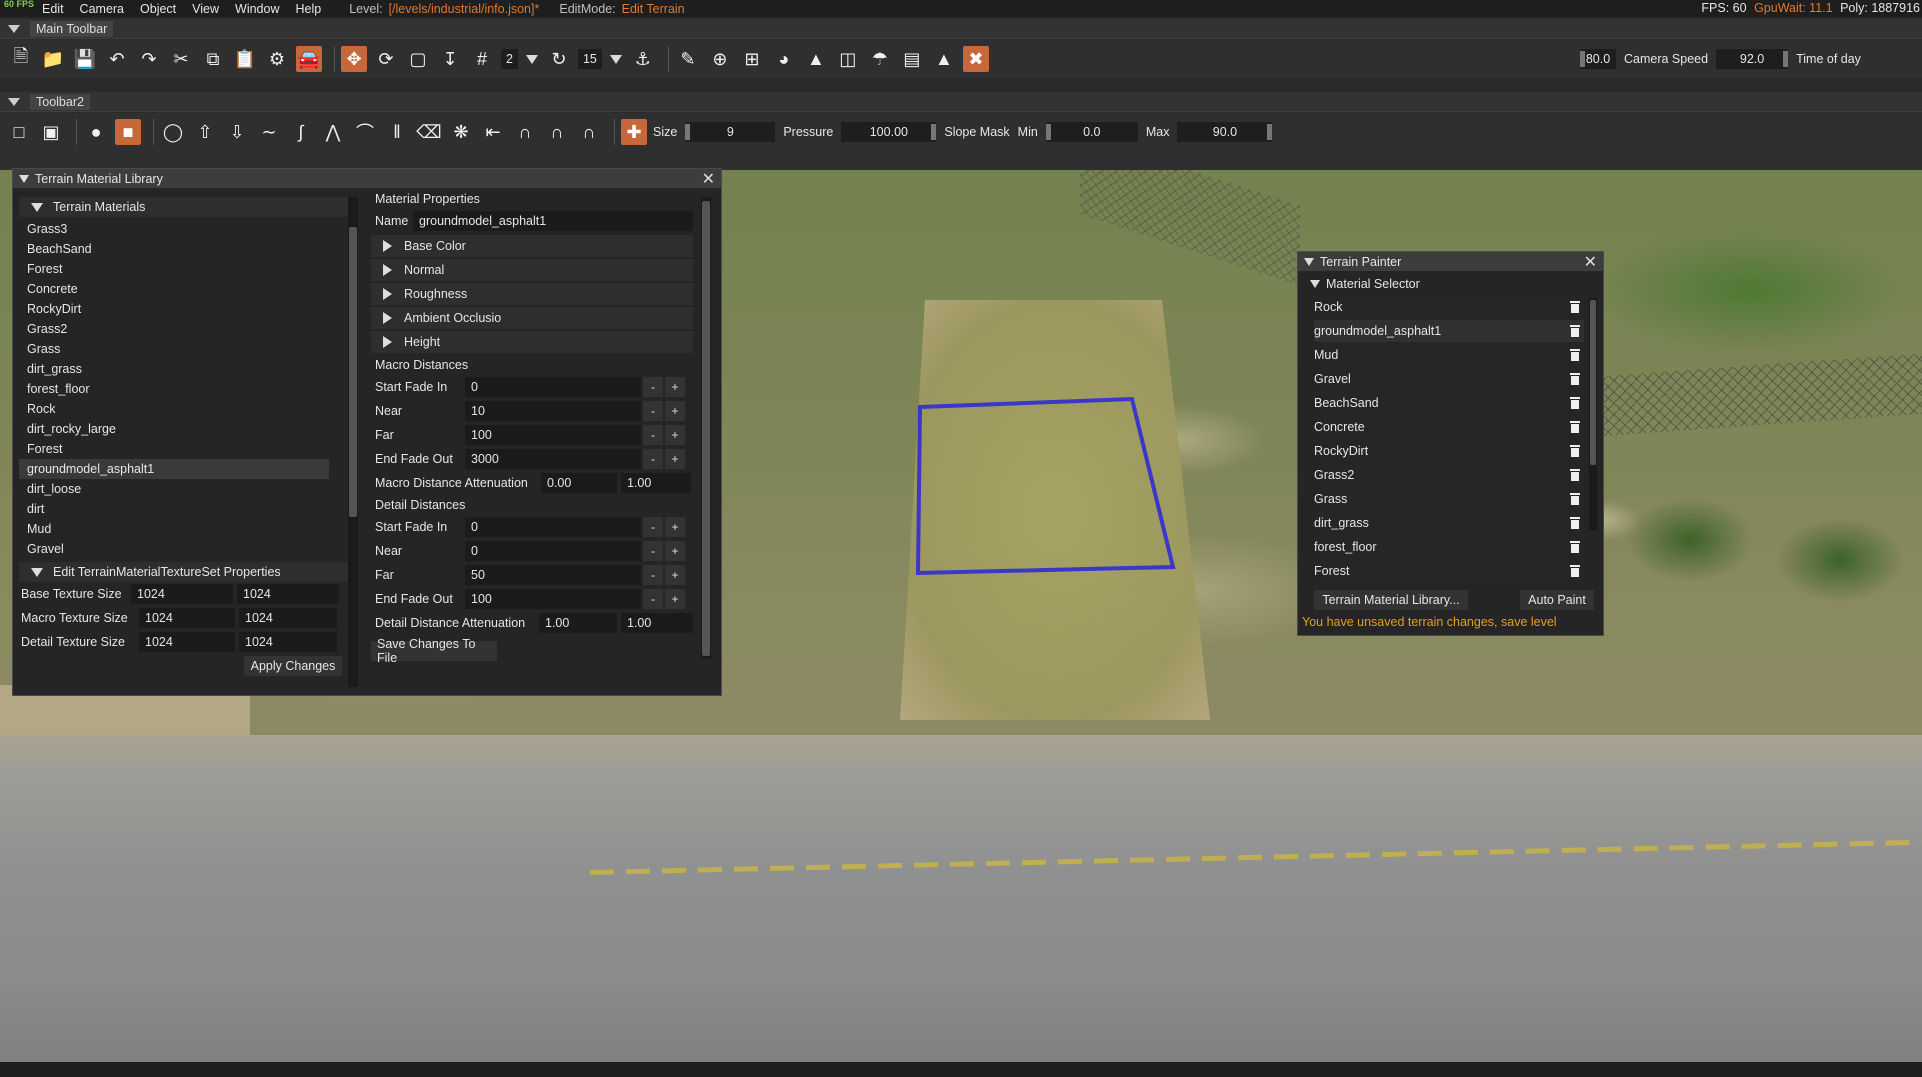  What do you see at coordinates (174, 329) in the screenshot?
I see `material-list-item: Grass2` at bounding box center [174, 329].